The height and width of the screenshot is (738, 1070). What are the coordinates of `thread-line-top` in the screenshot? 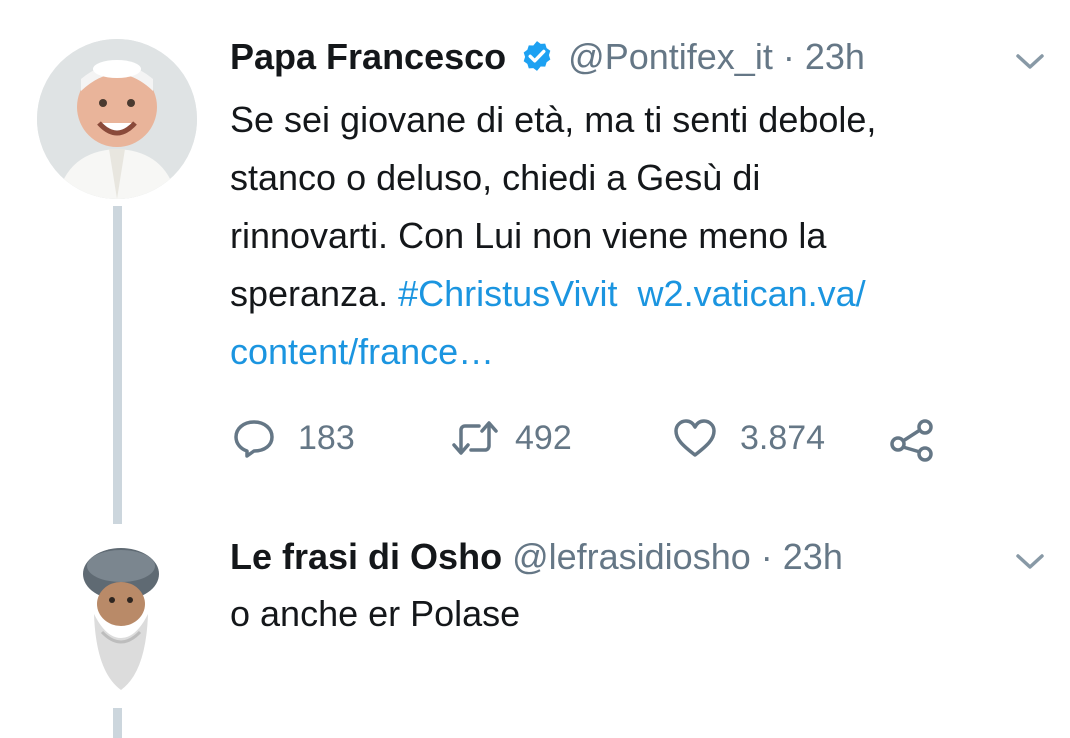 It's located at (117, 365).